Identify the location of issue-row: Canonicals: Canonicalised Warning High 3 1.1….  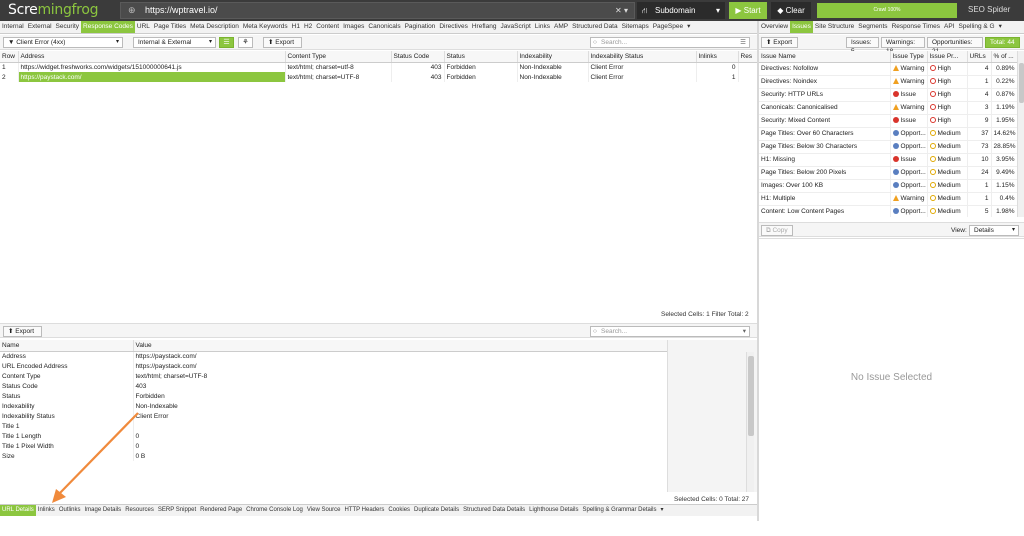
(888, 108).